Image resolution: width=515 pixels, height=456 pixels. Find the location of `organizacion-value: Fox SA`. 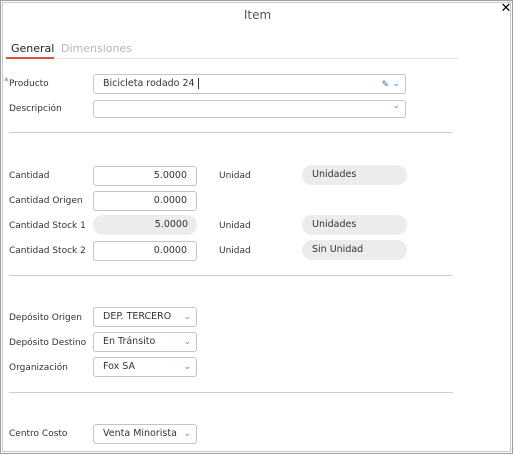

organizacion-value: Fox SA is located at coordinates (119, 366).